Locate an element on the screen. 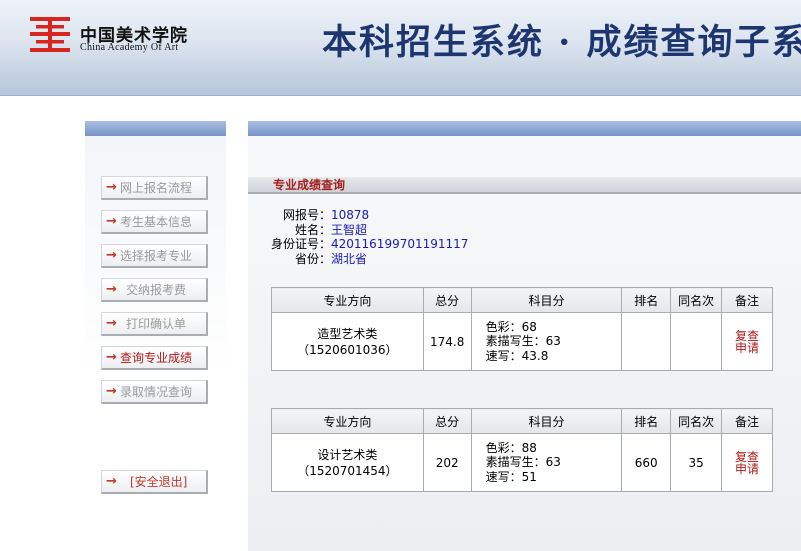 This screenshot has height=551, width=801. menu-item-label: 录取情况查询 is located at coordinates (156, 392).